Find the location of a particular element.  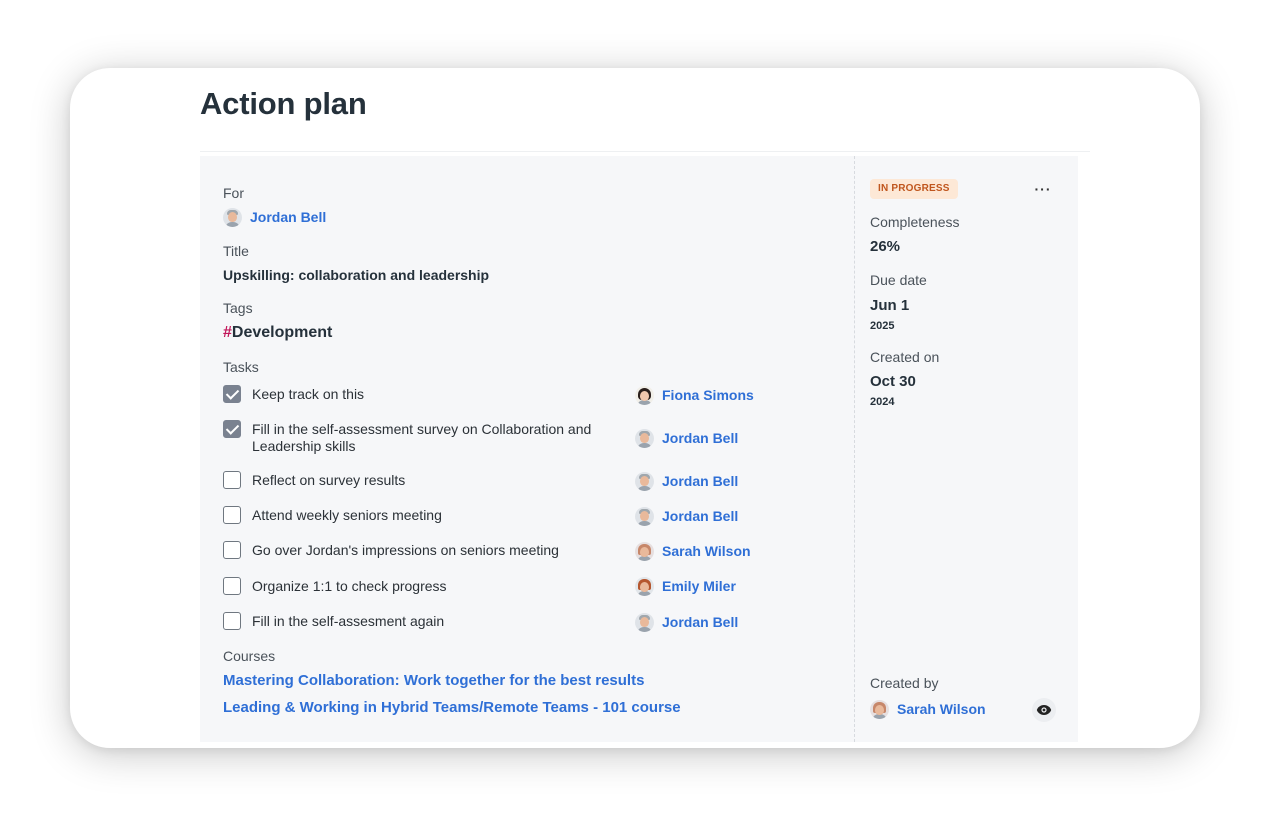

page-title: Action plan is located at coordinates (283, 103).